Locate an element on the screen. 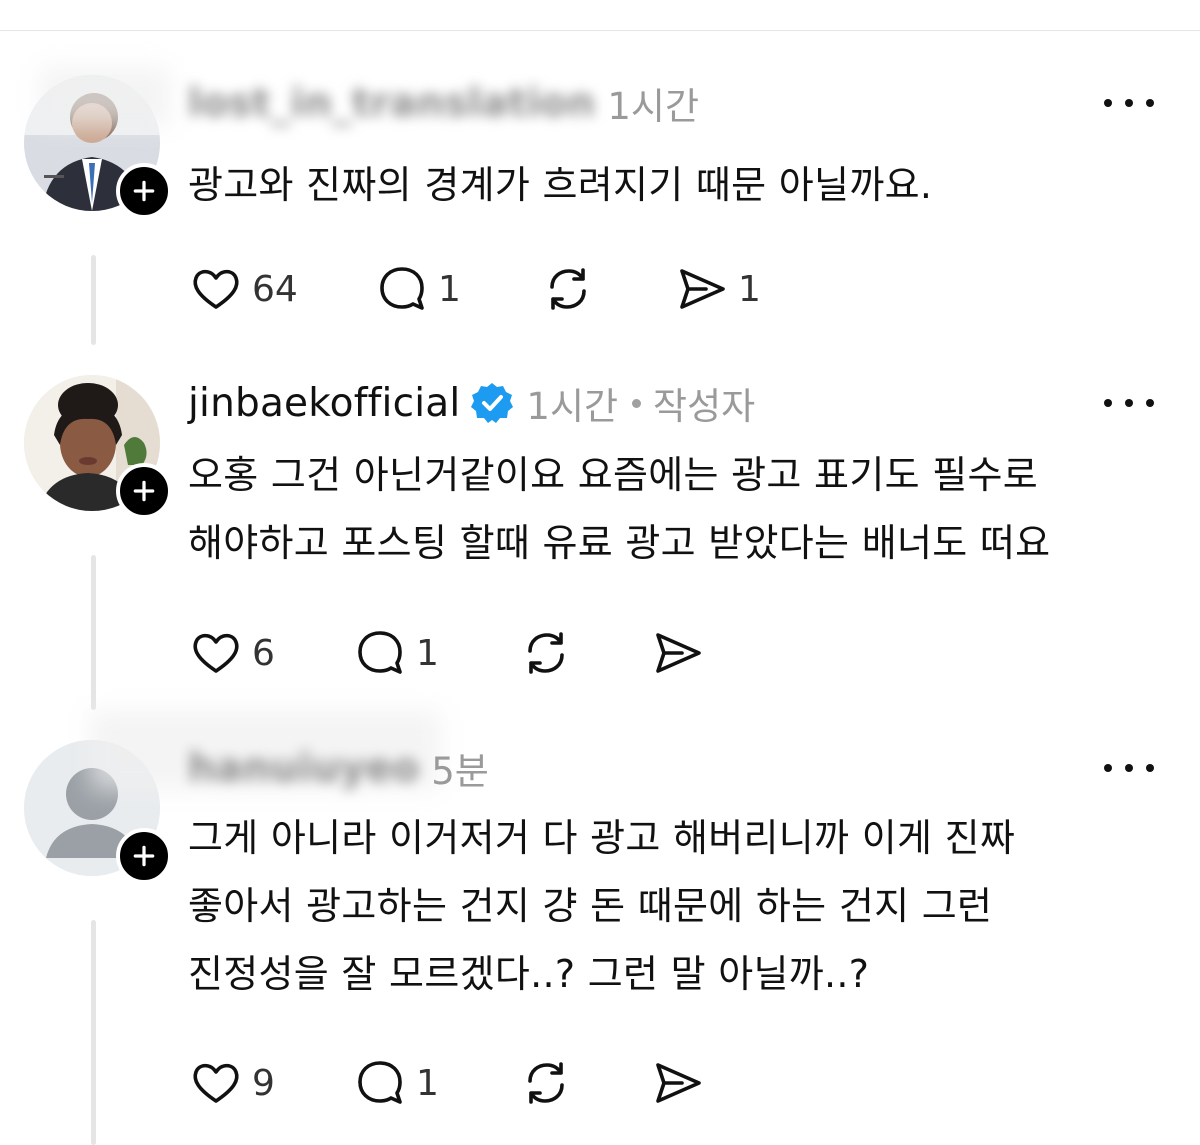 Image resolution: width=1200 pixels, height=1145 pixels. username: jinbaekofficial is located at coordinates (324, 403).